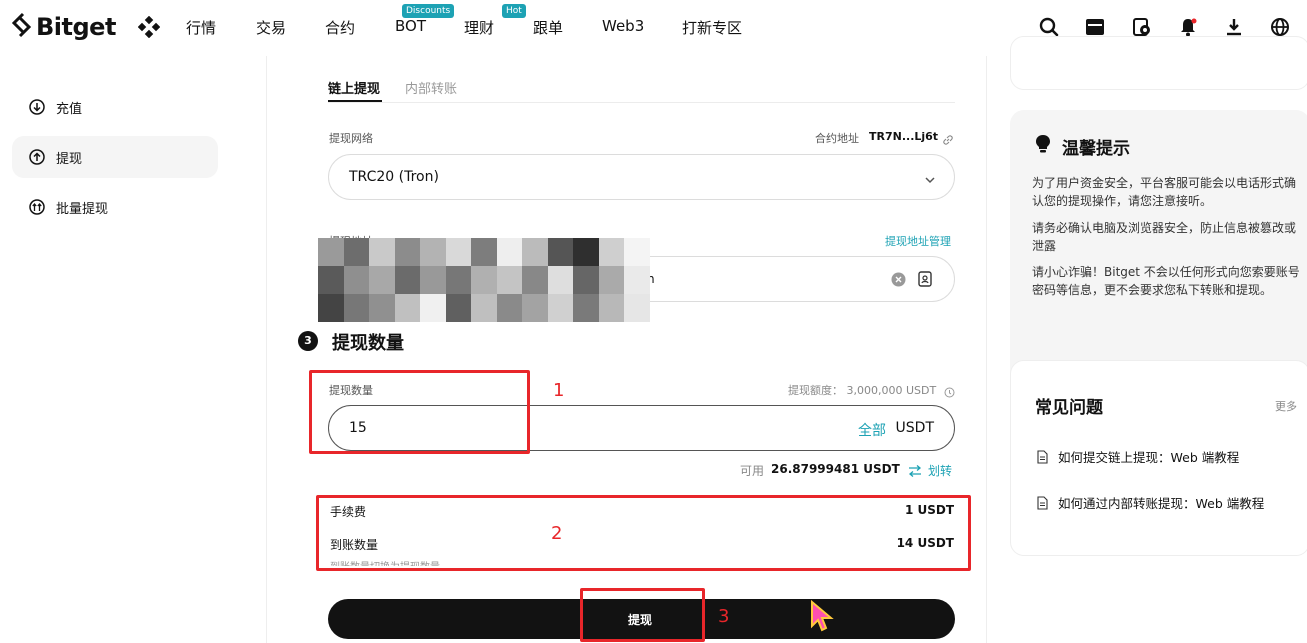 The image size is (1307, 643). Describe the element at coordinates (37, 207) in the screenshot. I see `batch-withdraw-icon` at that location.